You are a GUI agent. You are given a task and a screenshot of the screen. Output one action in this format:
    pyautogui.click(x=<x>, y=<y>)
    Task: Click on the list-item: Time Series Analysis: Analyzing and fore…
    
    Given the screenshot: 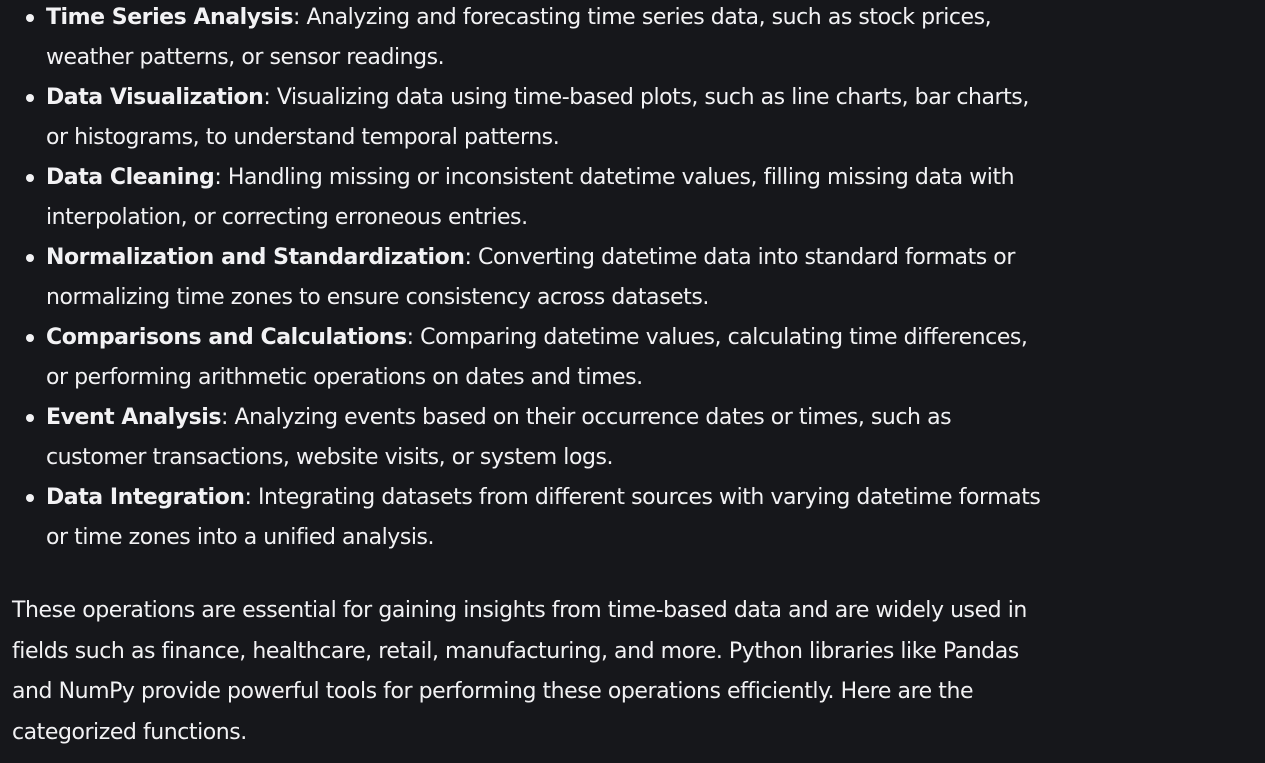 What is the action you would take?
    pyautogui.click(x=527, y=39)
    